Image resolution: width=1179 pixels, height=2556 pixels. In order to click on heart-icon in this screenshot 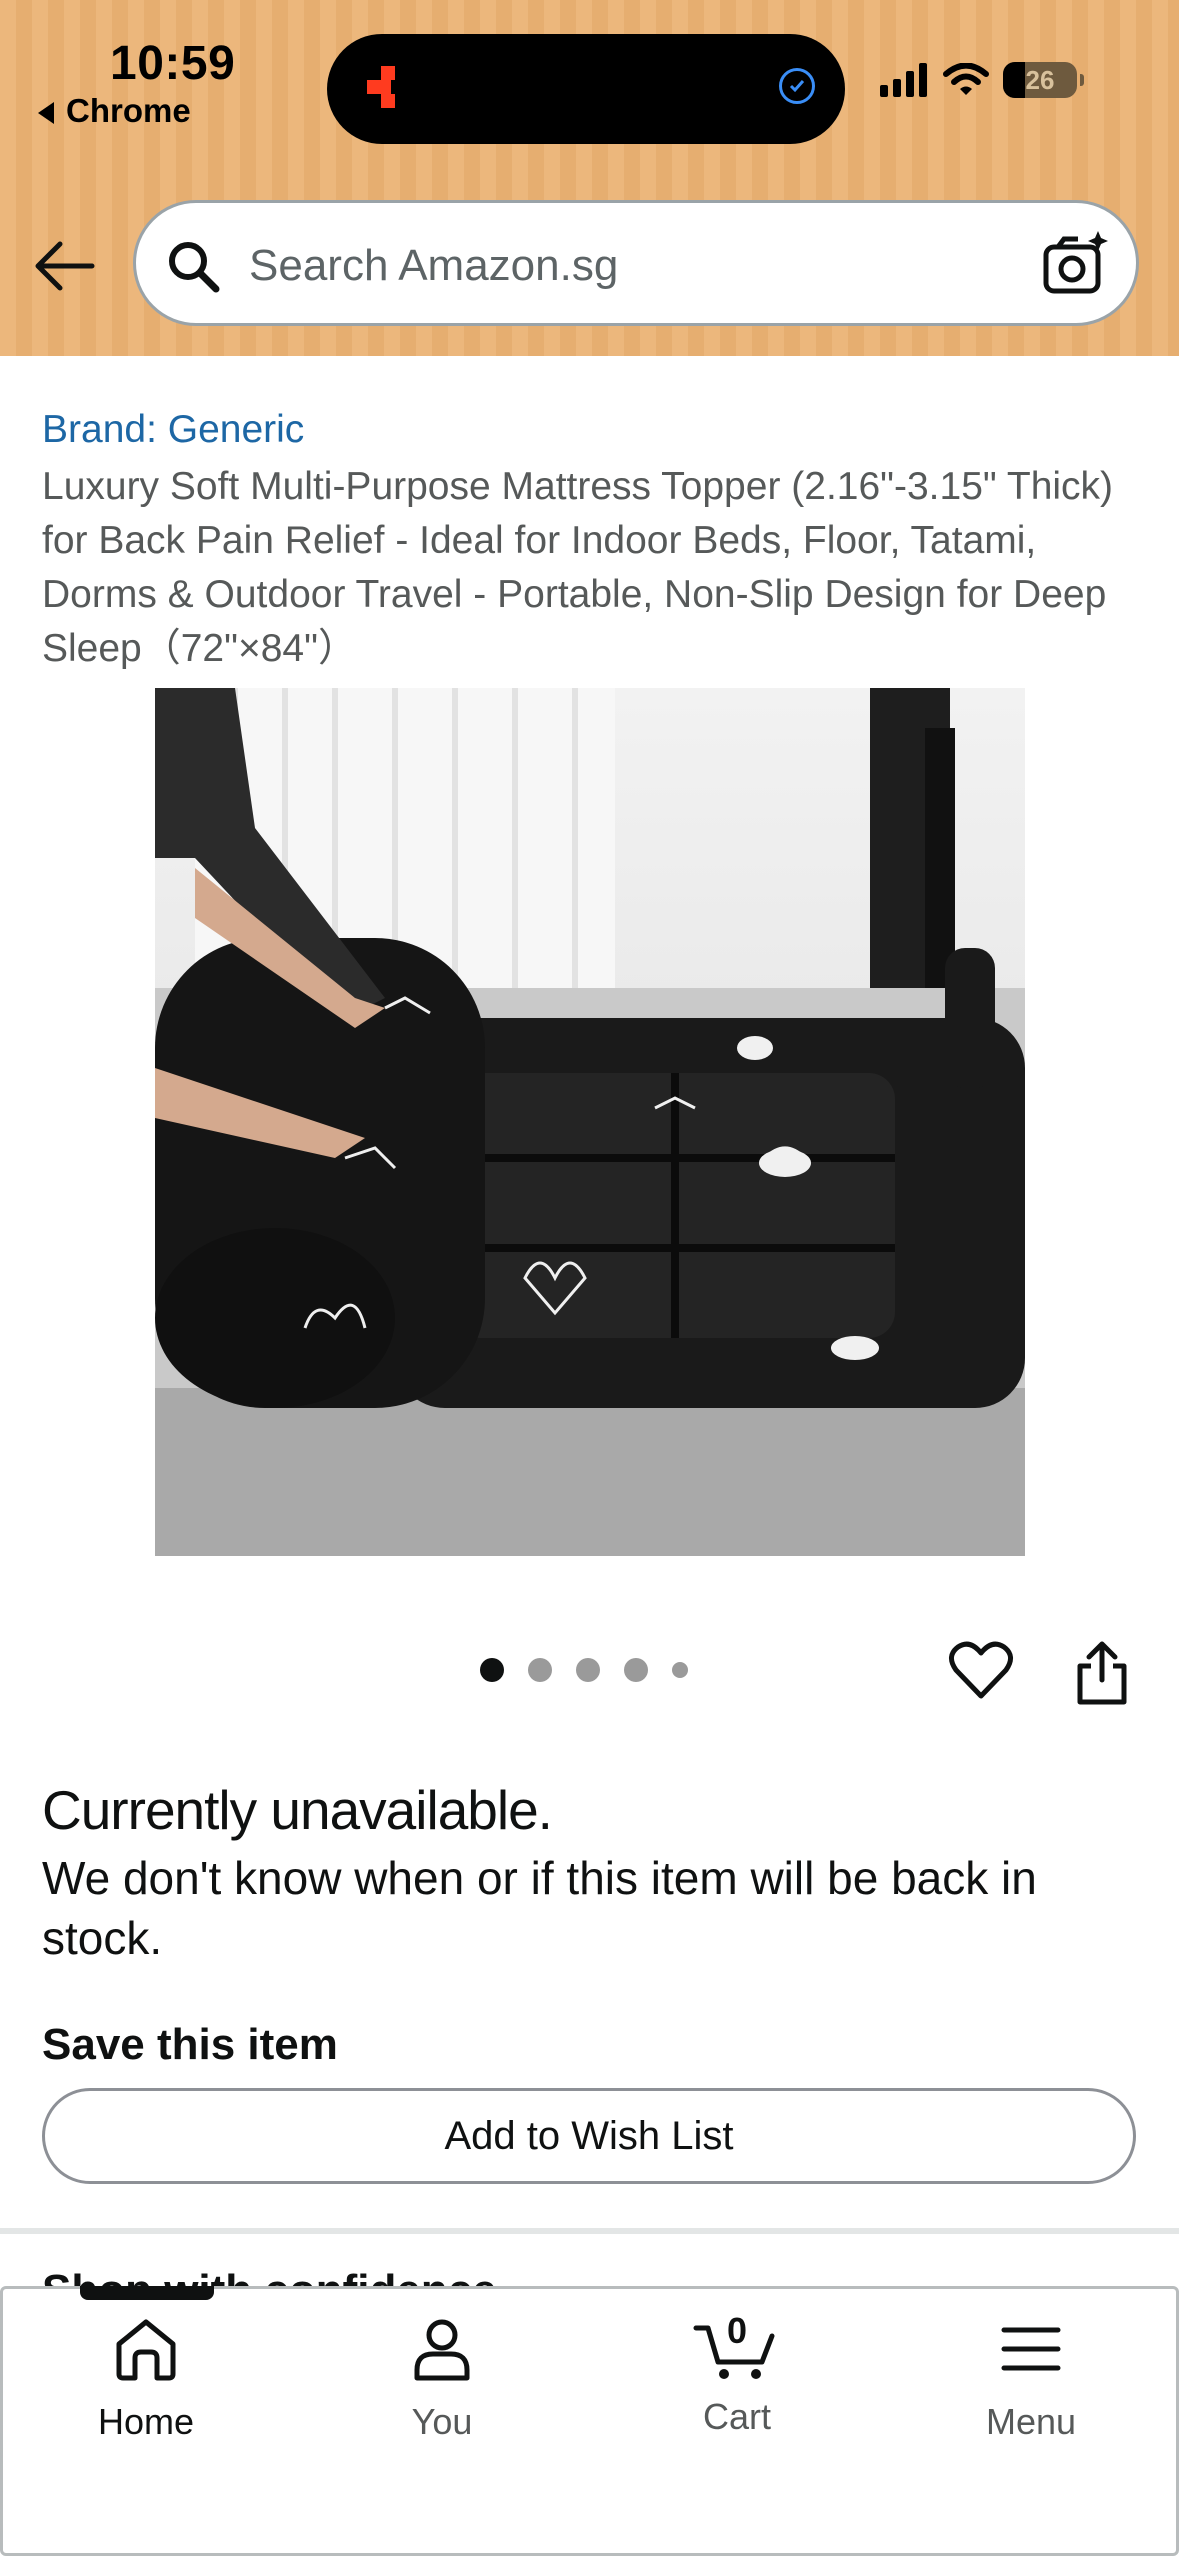, I will do `click(981, 1671)`.